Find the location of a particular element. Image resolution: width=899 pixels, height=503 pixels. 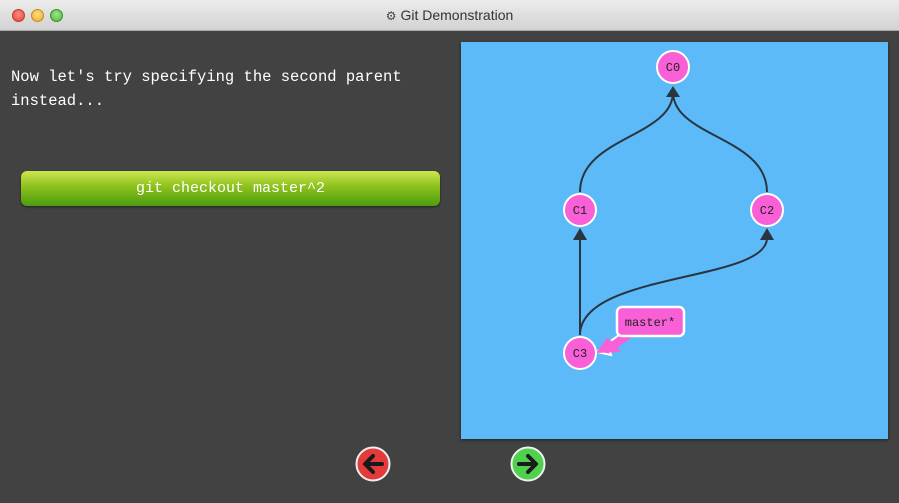

commit-c2: C2 is located at coordinates (767, 210).